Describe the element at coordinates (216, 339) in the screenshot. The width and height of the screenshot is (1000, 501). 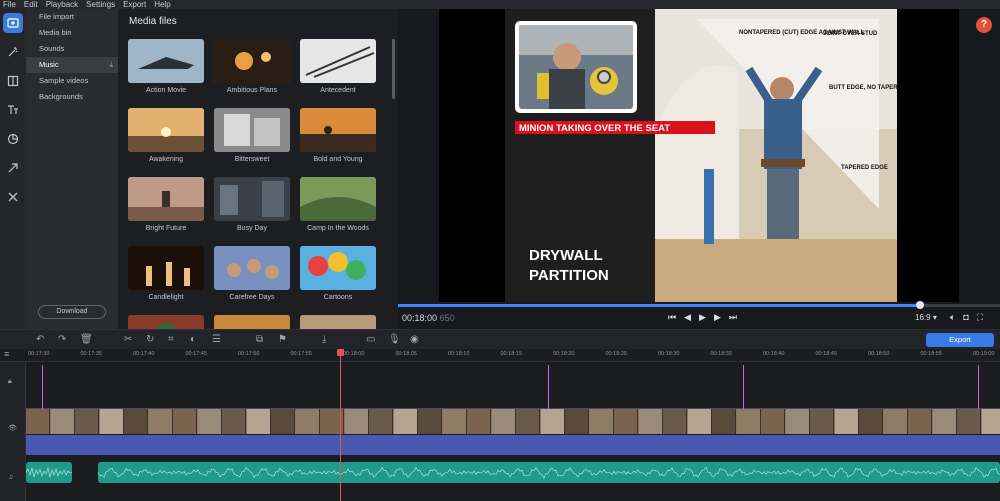
I see `properties-icon: ☰` at that location.